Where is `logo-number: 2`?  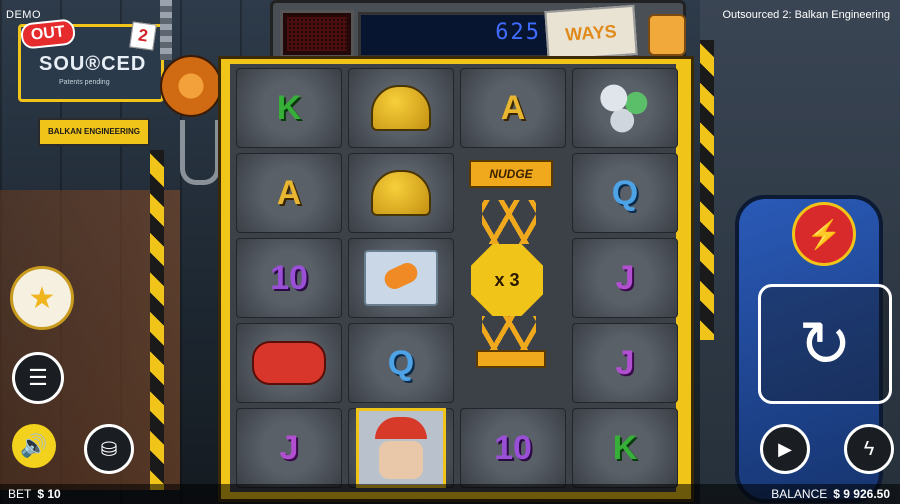
logo-number: 2 is located at coordinates (143, 36).